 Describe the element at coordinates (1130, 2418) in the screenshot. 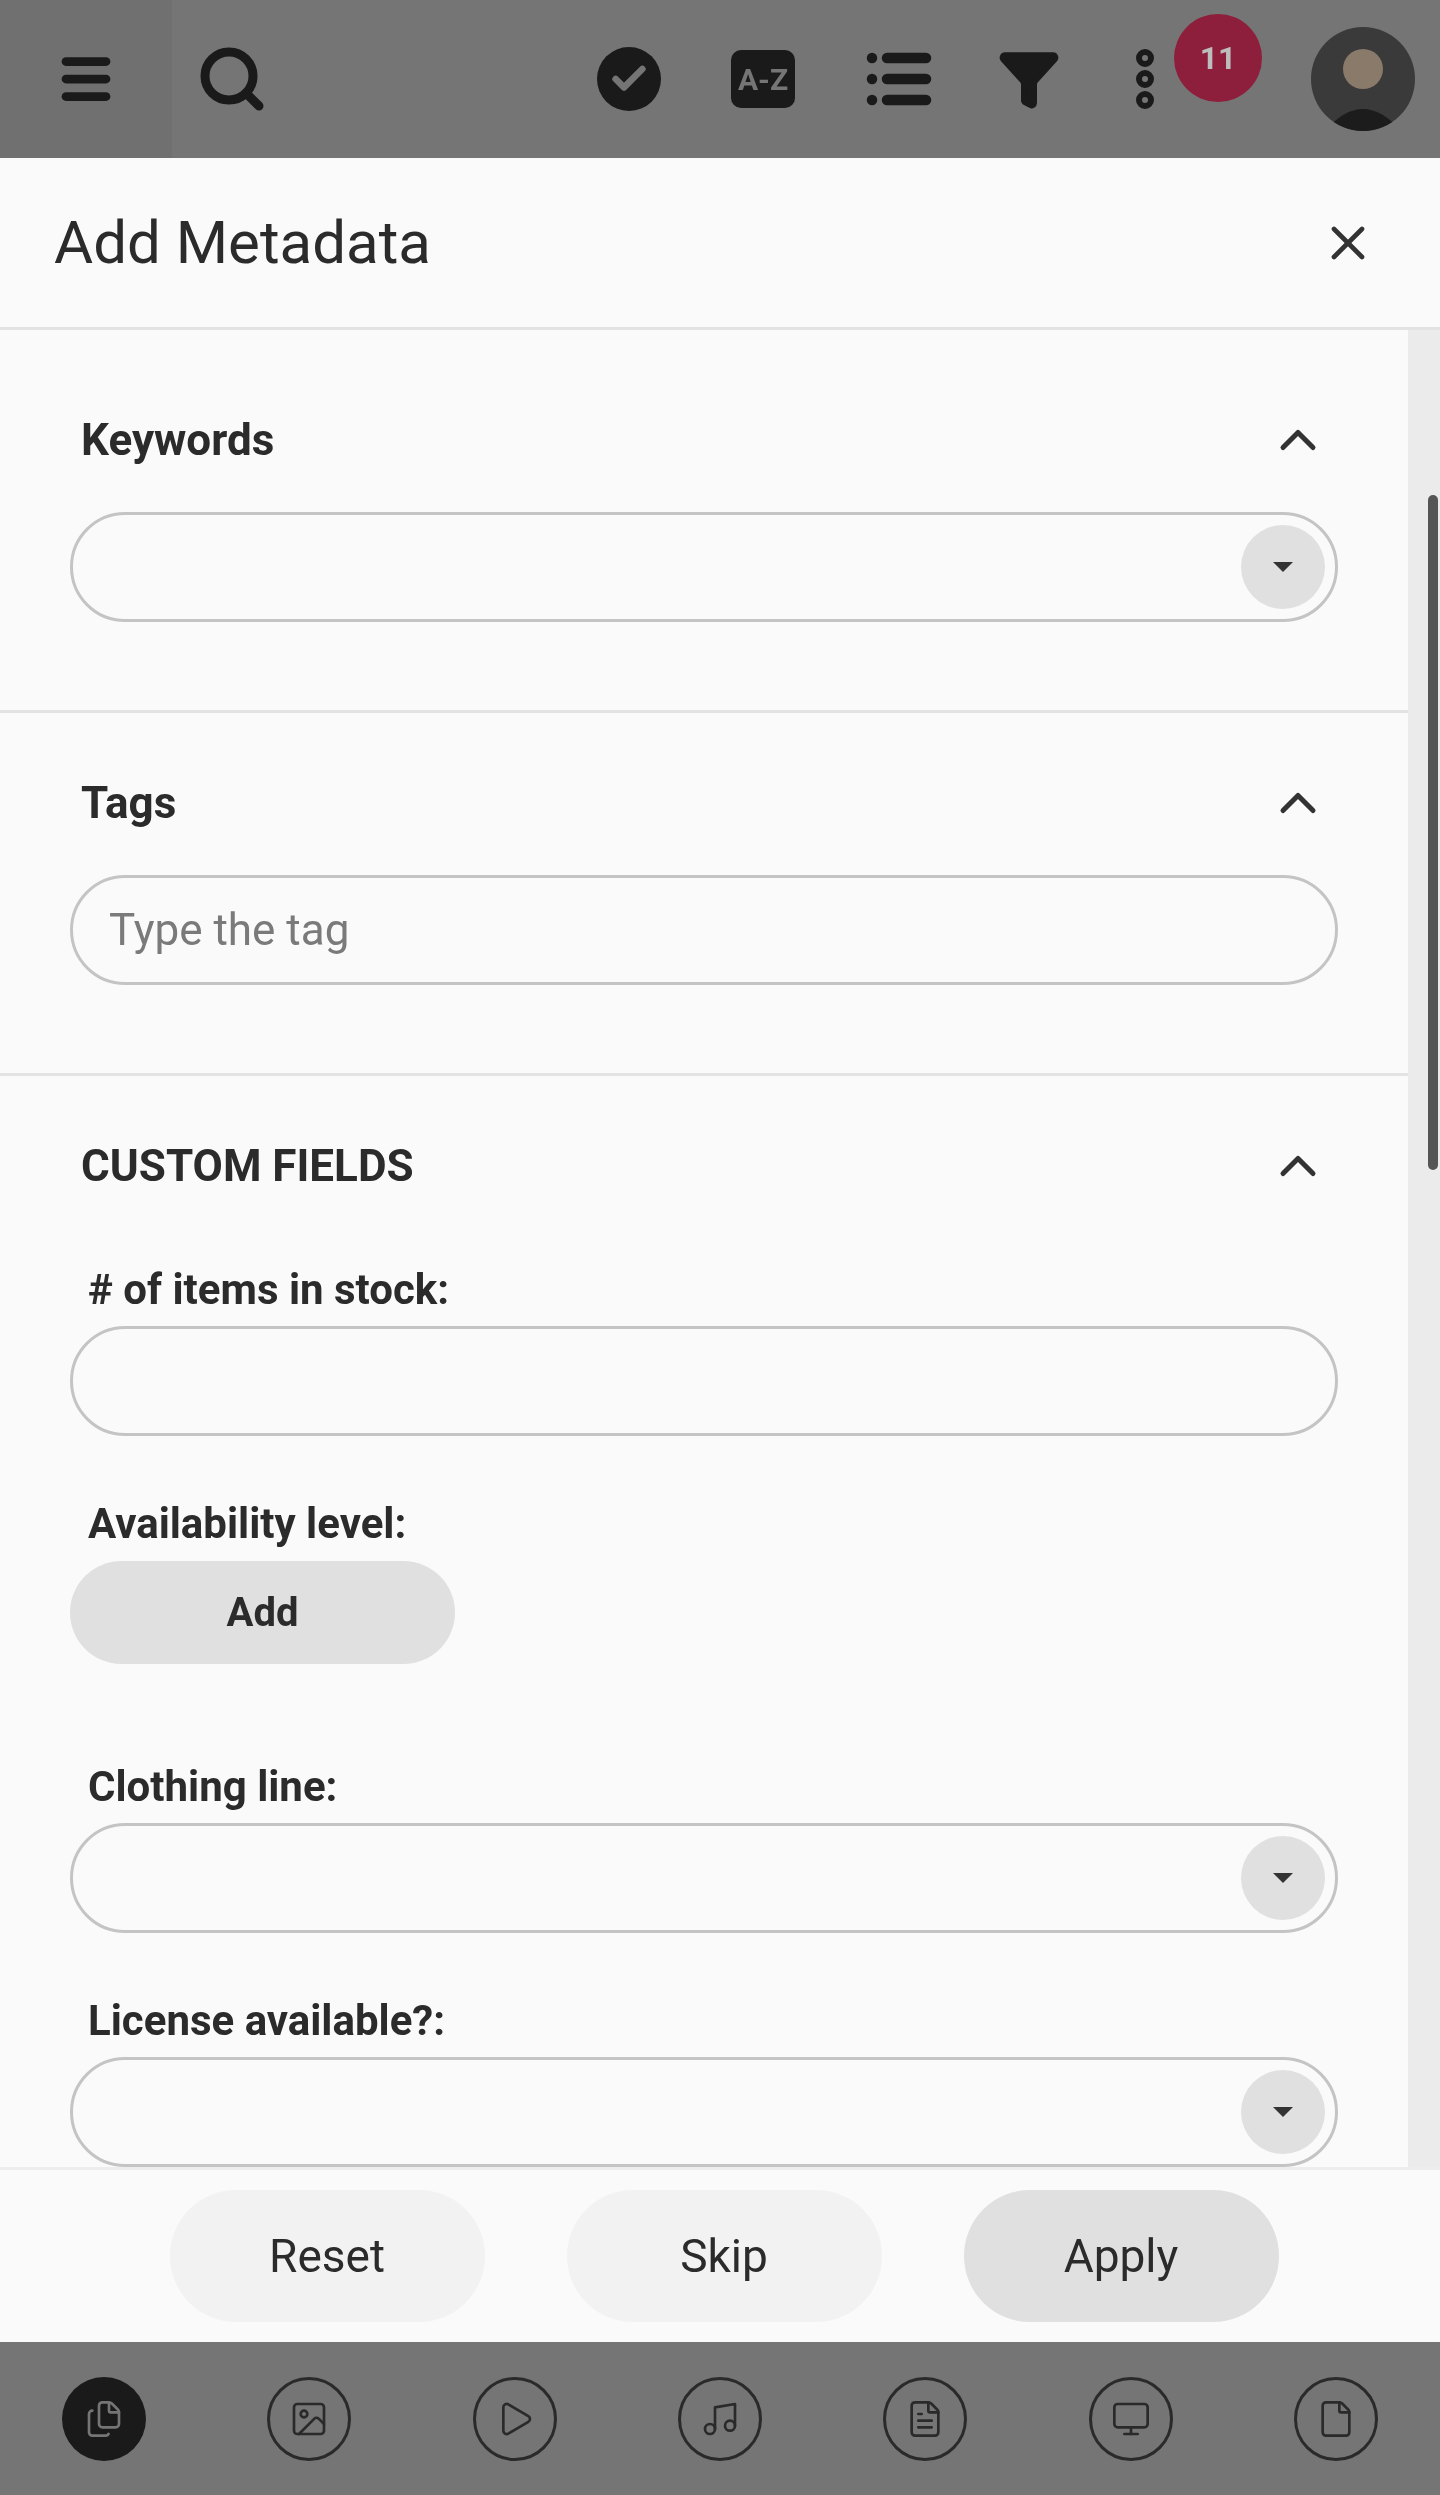

I see `monitor-icon` at that location.